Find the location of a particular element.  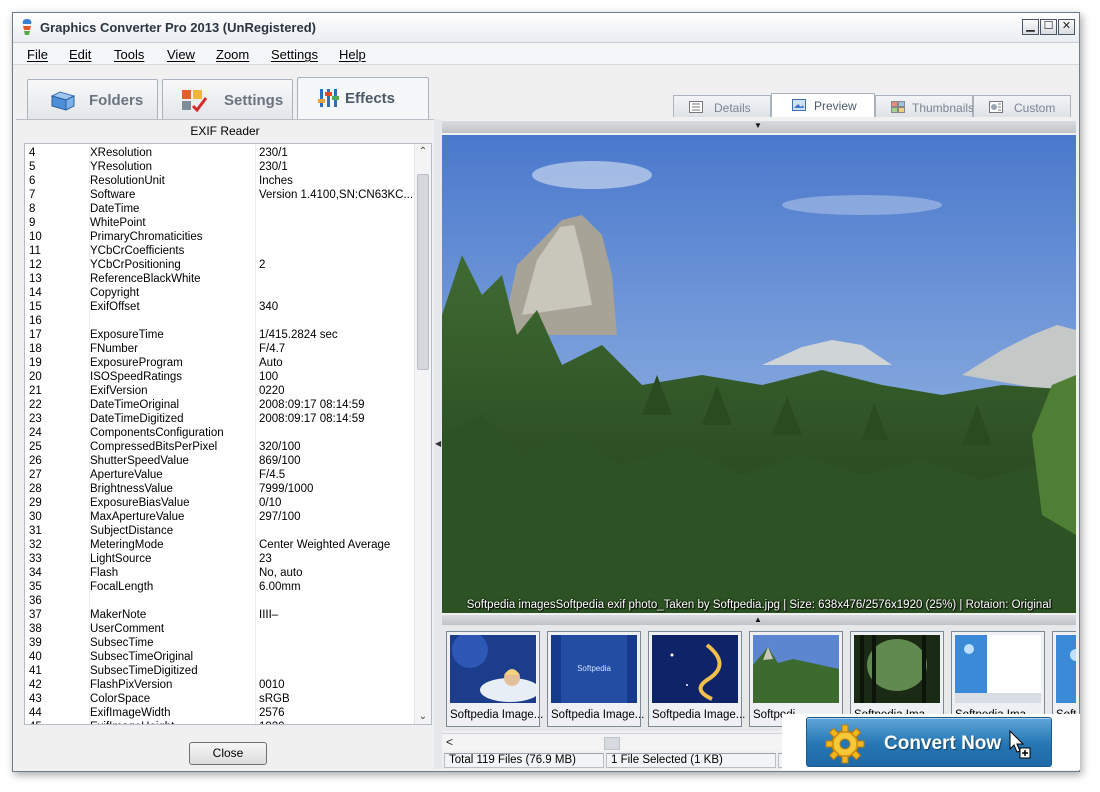

exif-index: 34 is located at coordinates (35, 573).